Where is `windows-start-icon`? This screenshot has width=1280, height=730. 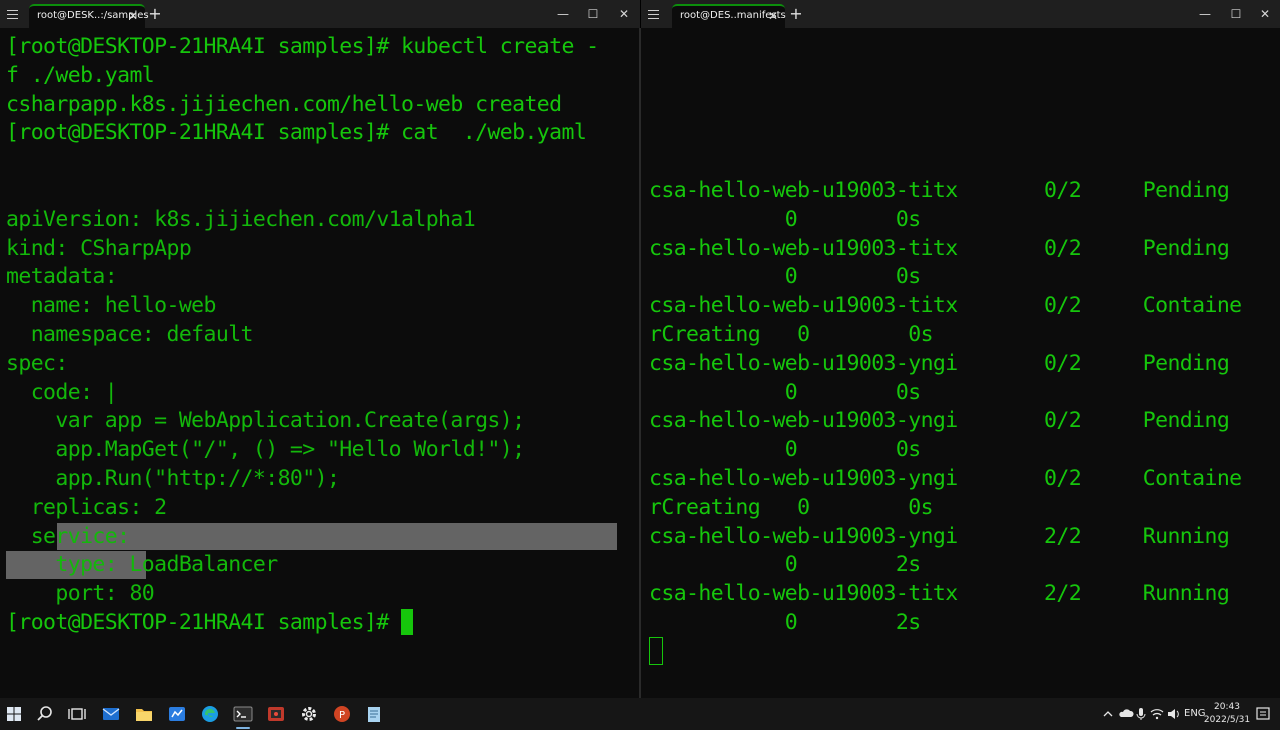
windows-start-icon is located at coordinates (14, 714).